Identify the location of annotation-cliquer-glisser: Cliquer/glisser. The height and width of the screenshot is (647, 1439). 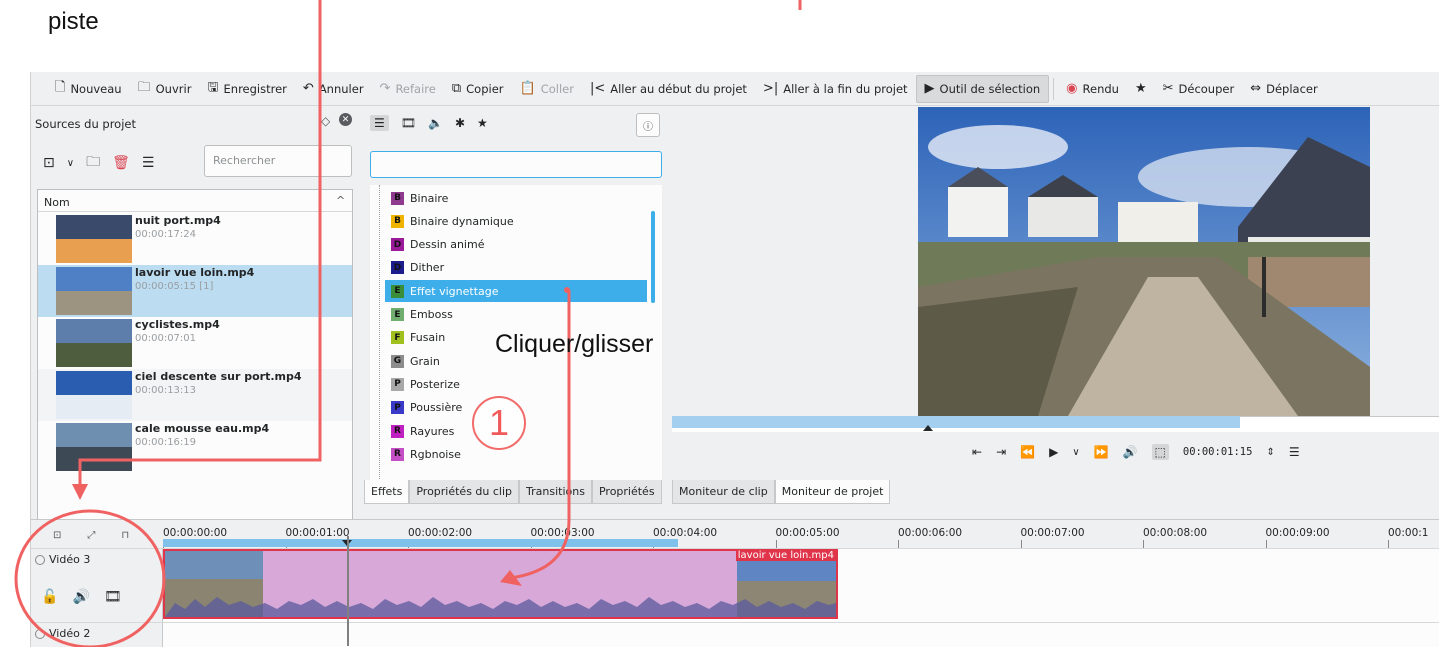
(574, 344).